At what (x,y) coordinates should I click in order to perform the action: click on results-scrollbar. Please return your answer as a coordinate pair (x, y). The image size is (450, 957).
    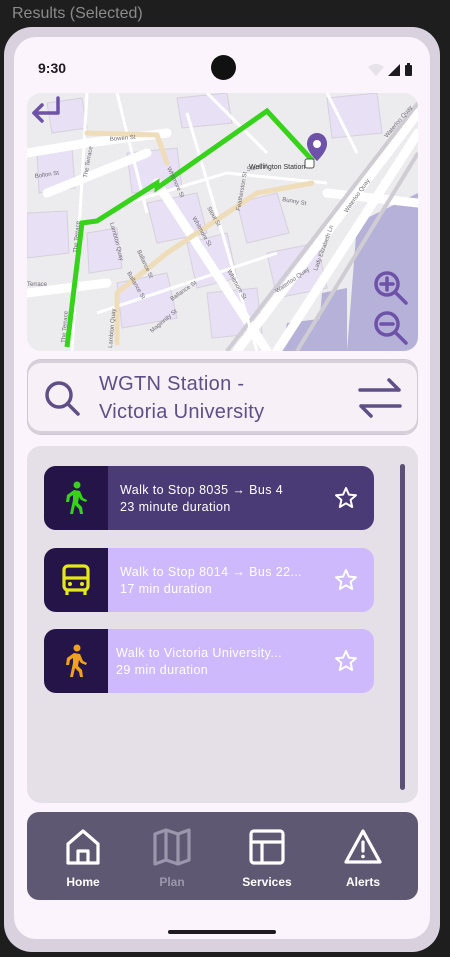
    Looking at the image, I should click on (402, 627).